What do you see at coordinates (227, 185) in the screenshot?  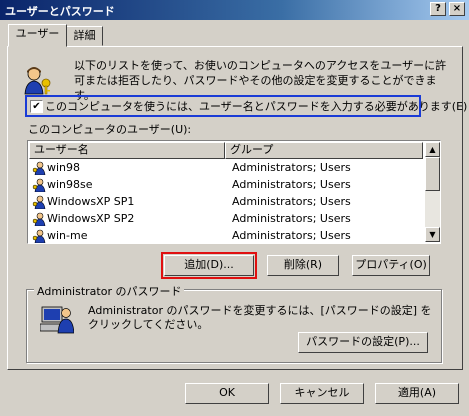 I see `table-row: win98se Administrators; Users` at bounding box center [227, 185].